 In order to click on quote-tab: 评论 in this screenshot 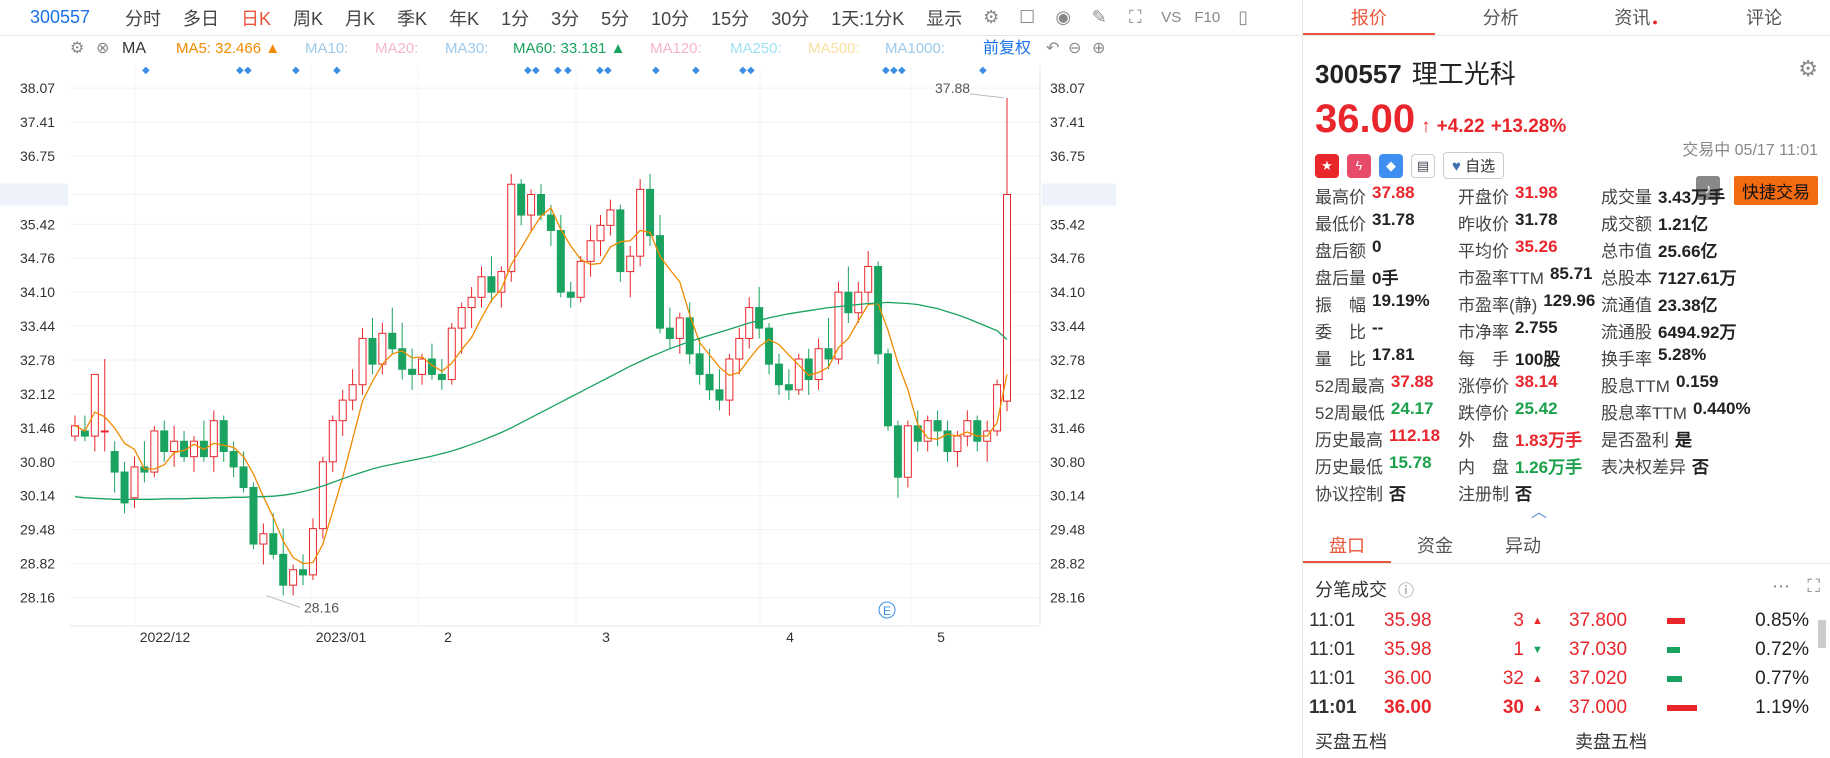, I will do `click(1764, 17)`.